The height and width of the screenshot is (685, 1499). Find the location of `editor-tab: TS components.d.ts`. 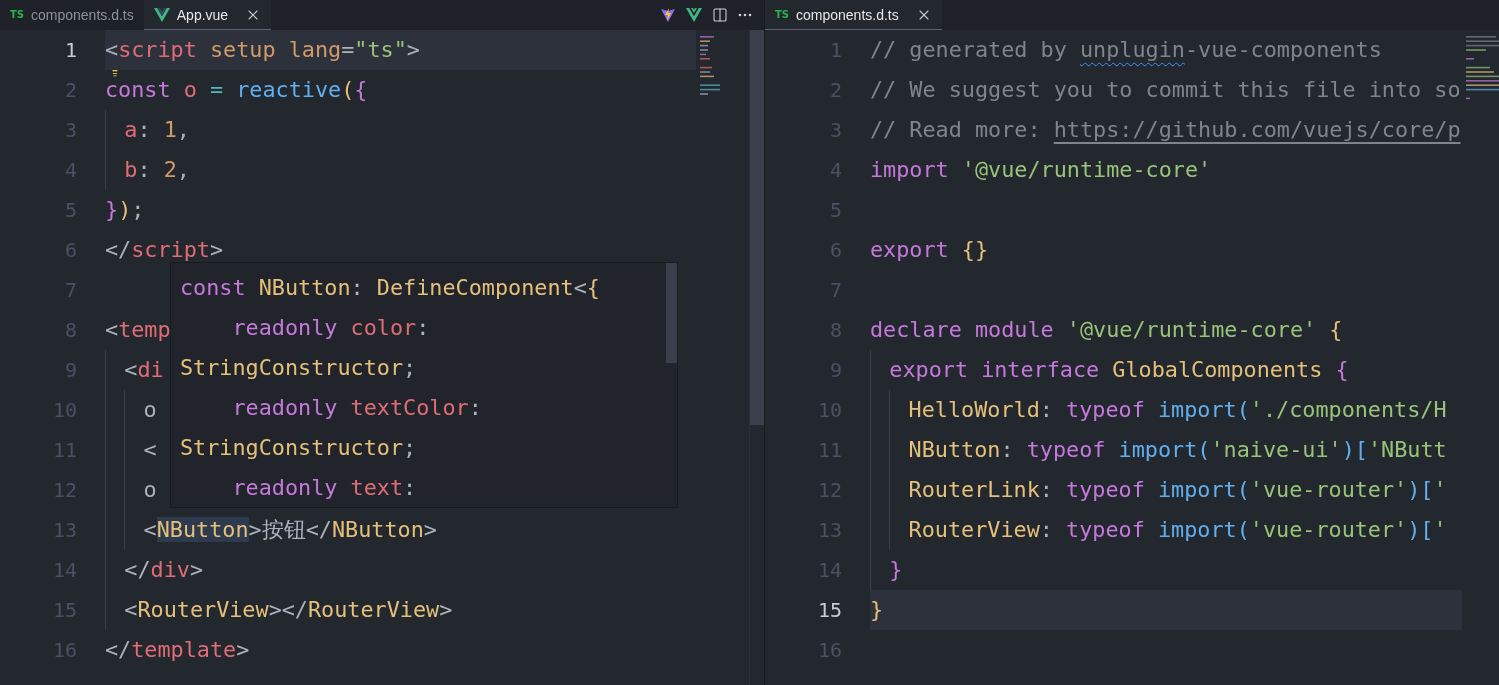

editor-tab: TS components.d.ts is located at coordinates (853, 15).